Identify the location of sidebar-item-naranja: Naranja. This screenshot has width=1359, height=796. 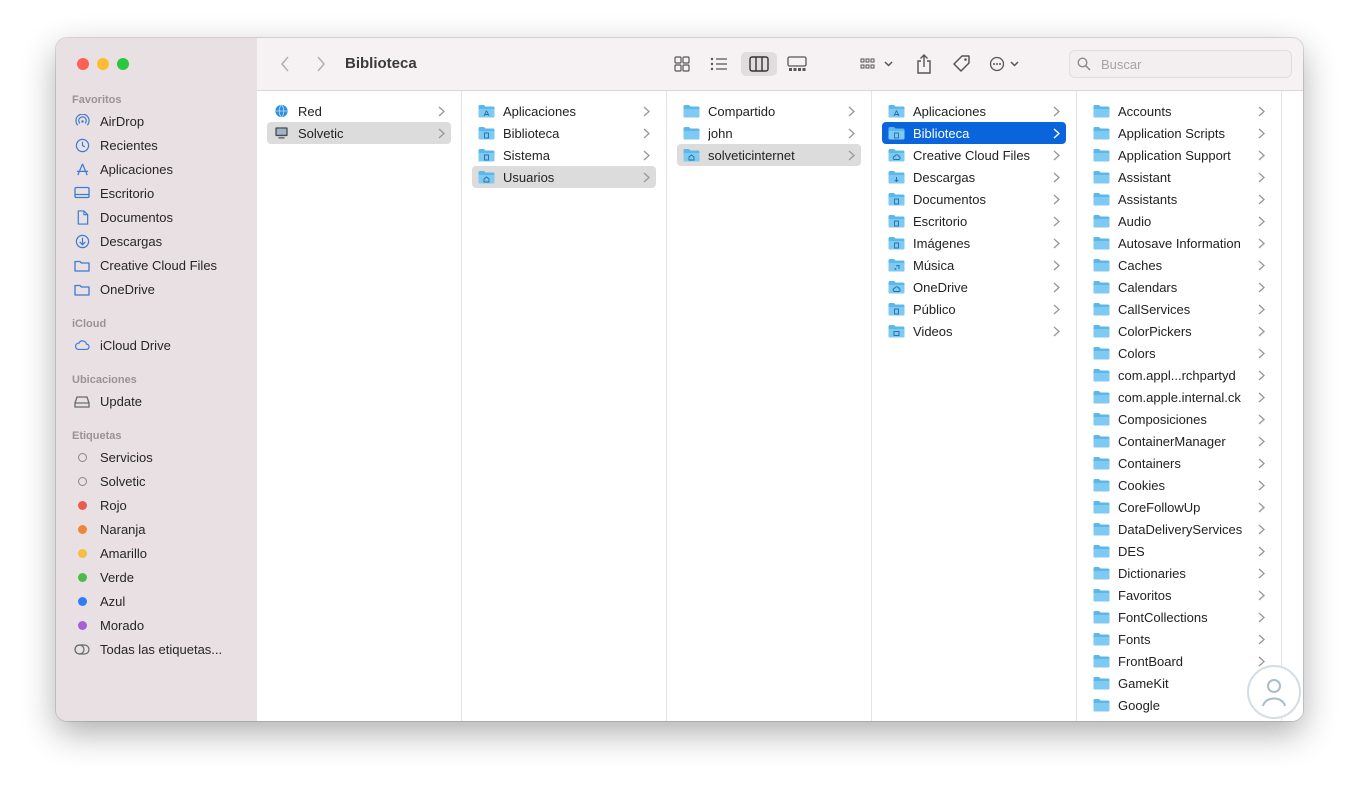
(158, 529).